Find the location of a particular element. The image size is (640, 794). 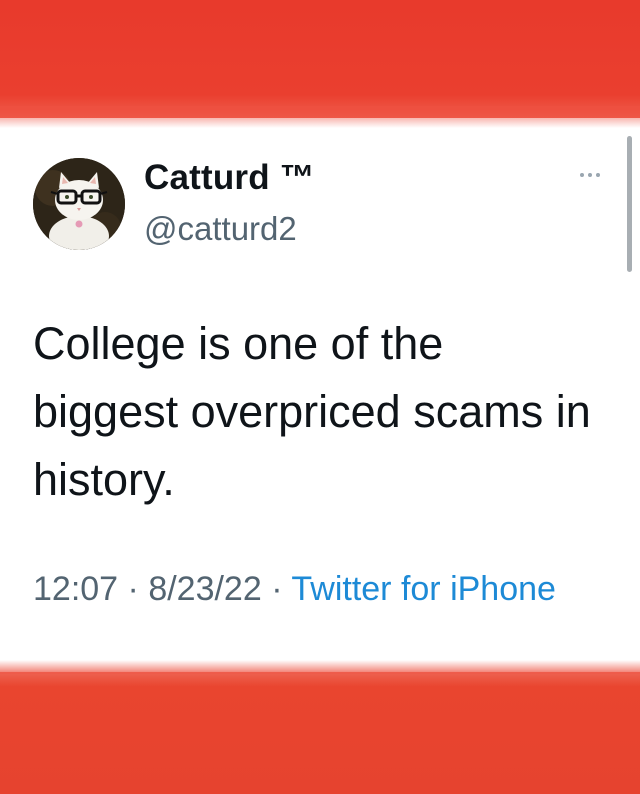

tweet-source-link: Twitter for iPhone is located at coordinates (423, 589).